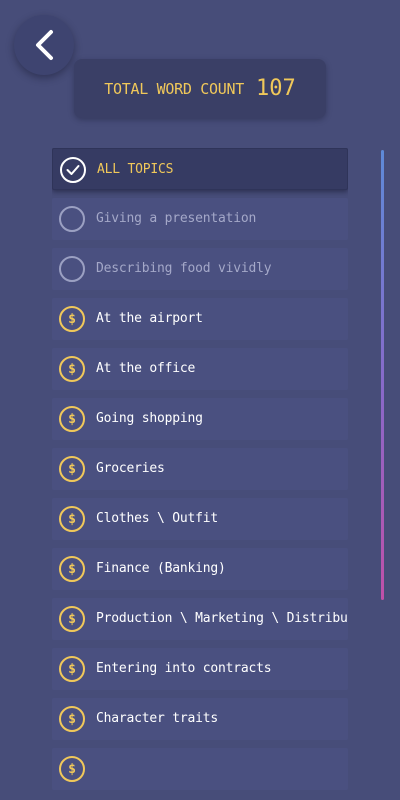 This screenshot has height=800, width=400. I want to click on topic-item-describing-food-vividly: Describing food vividly, so click(200, 269).